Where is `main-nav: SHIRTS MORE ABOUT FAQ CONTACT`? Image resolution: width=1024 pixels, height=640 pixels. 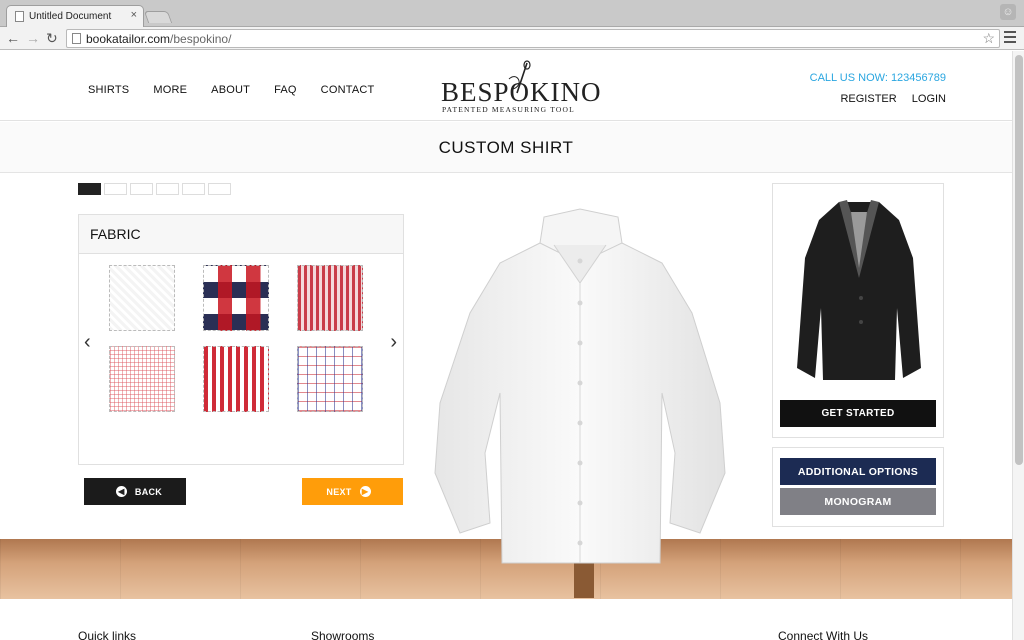 main-nav: SHIRTS MORE ABOUT FAQ CONTACT is located at coordinates (243, 90).